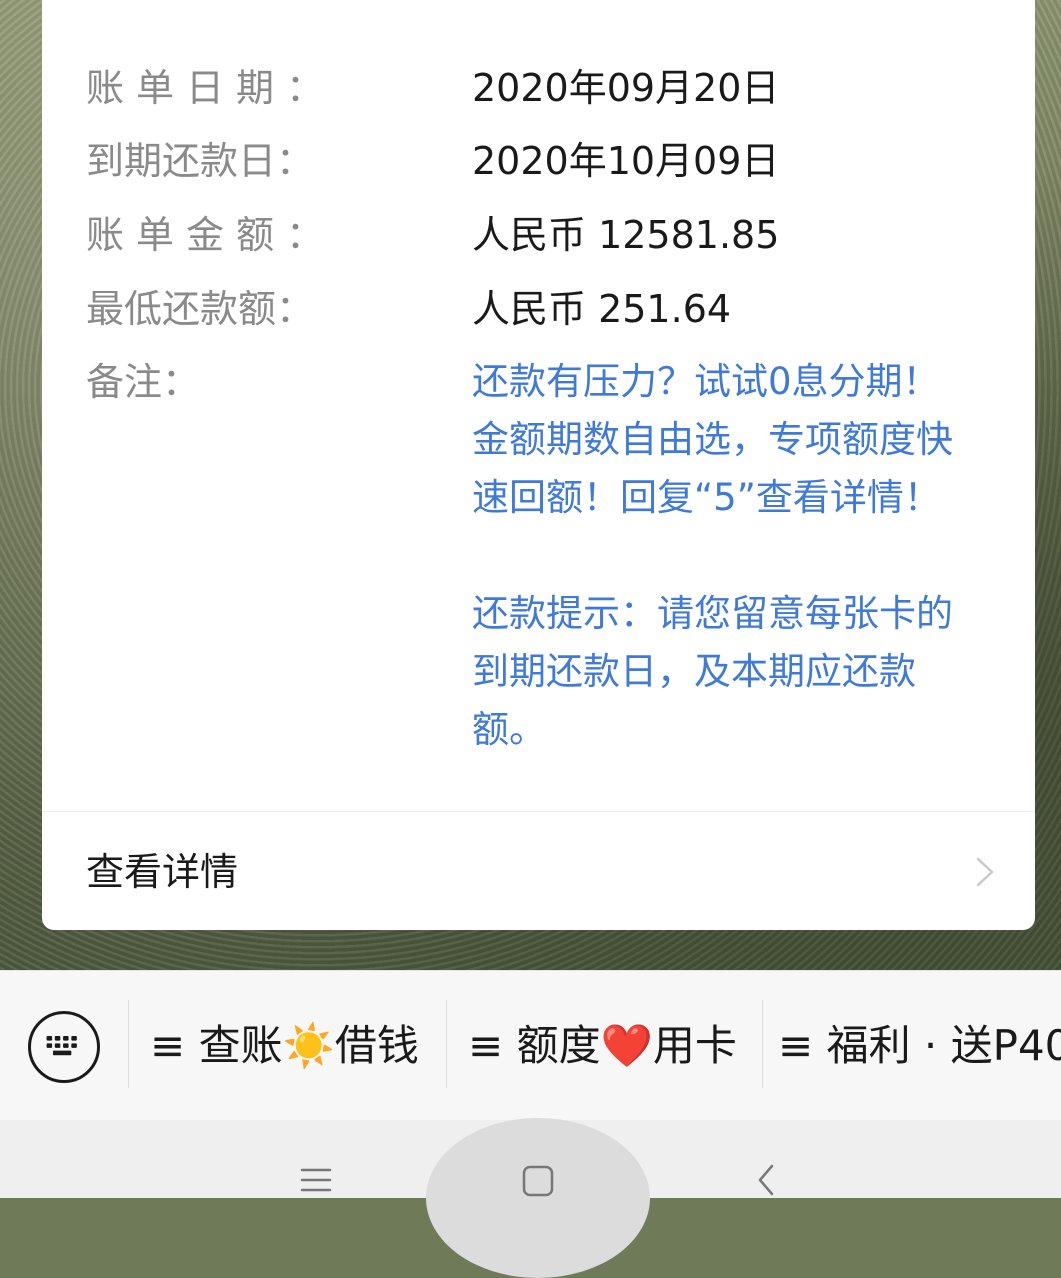  Describe the element at coordinates (162, 872) in the screenshot. I see `view-details-link: 查看详情` at that location.